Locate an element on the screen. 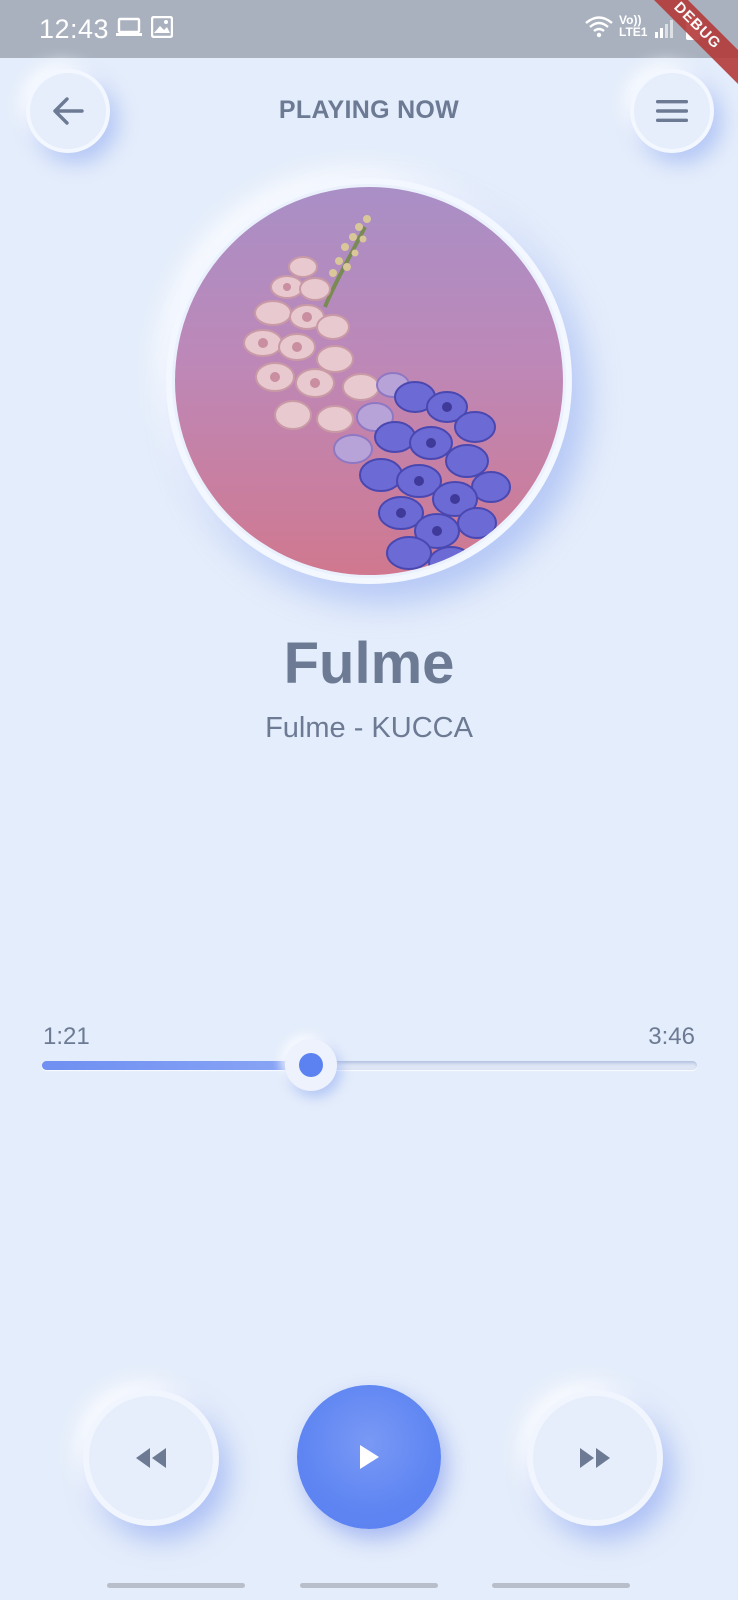 The image size is (738, 1600). wifi-icon is located at coordinates (599, 27).